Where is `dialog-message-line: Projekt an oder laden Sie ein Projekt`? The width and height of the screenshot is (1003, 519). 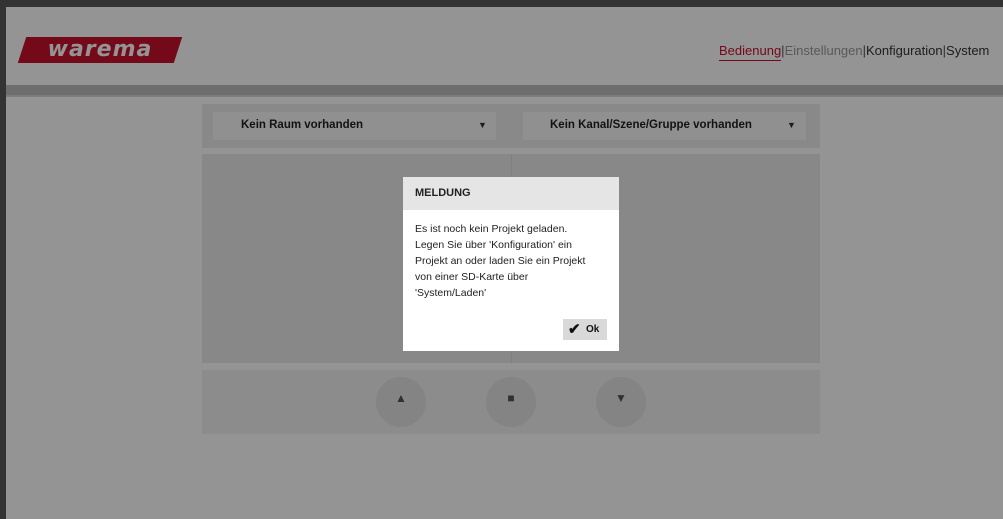
dialog-message-line: Projekt an oder laden Sie ein Projekt is located at coordinates (500, 261).